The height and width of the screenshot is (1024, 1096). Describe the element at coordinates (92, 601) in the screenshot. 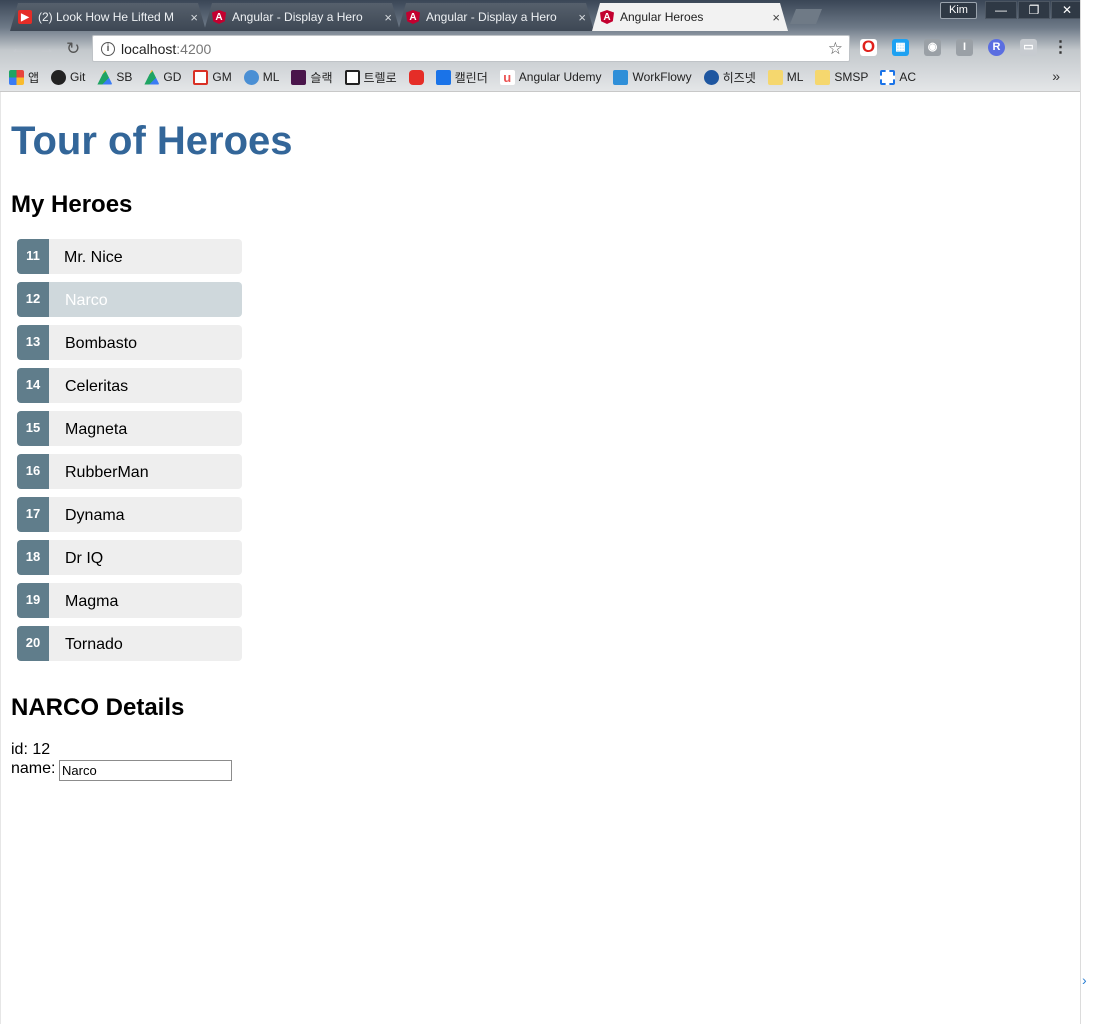

I see `hero-name: Magma` at that location.